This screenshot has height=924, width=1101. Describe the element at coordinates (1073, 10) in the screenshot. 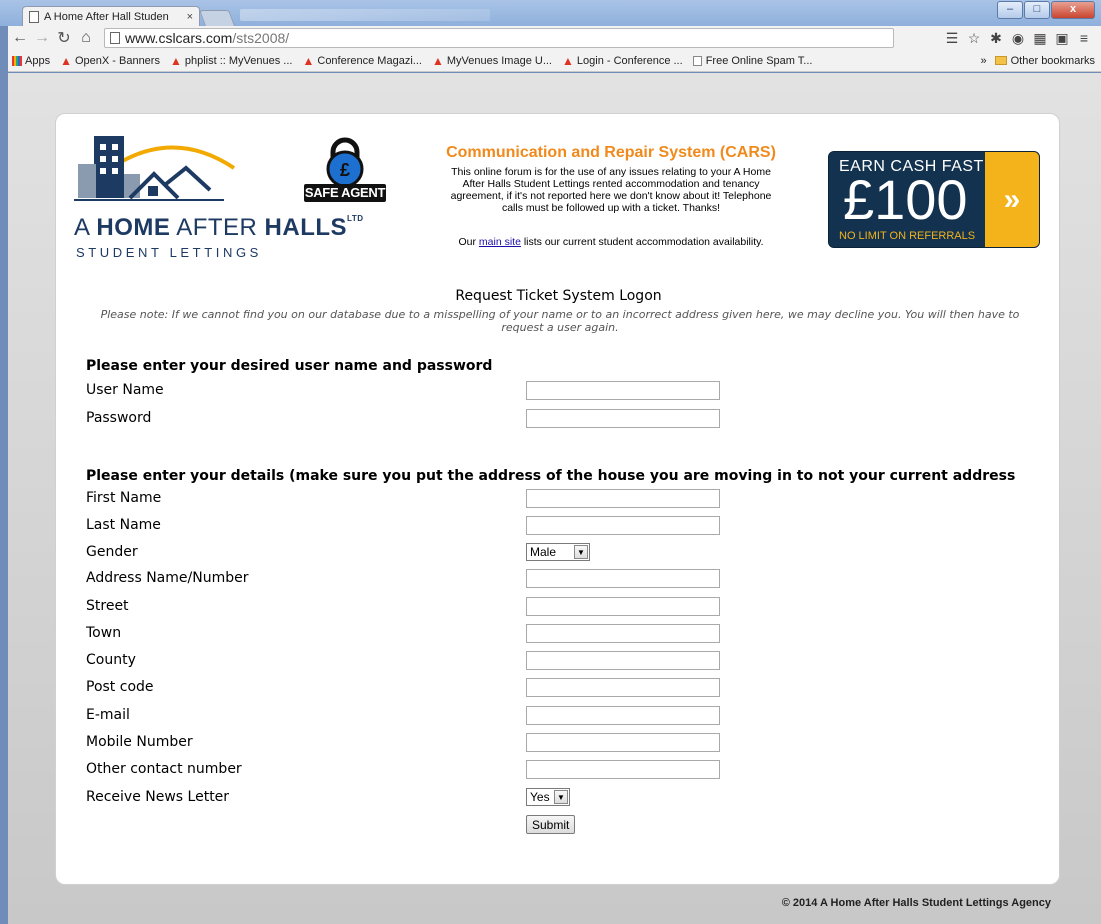

I see `close-button: x` at that location.